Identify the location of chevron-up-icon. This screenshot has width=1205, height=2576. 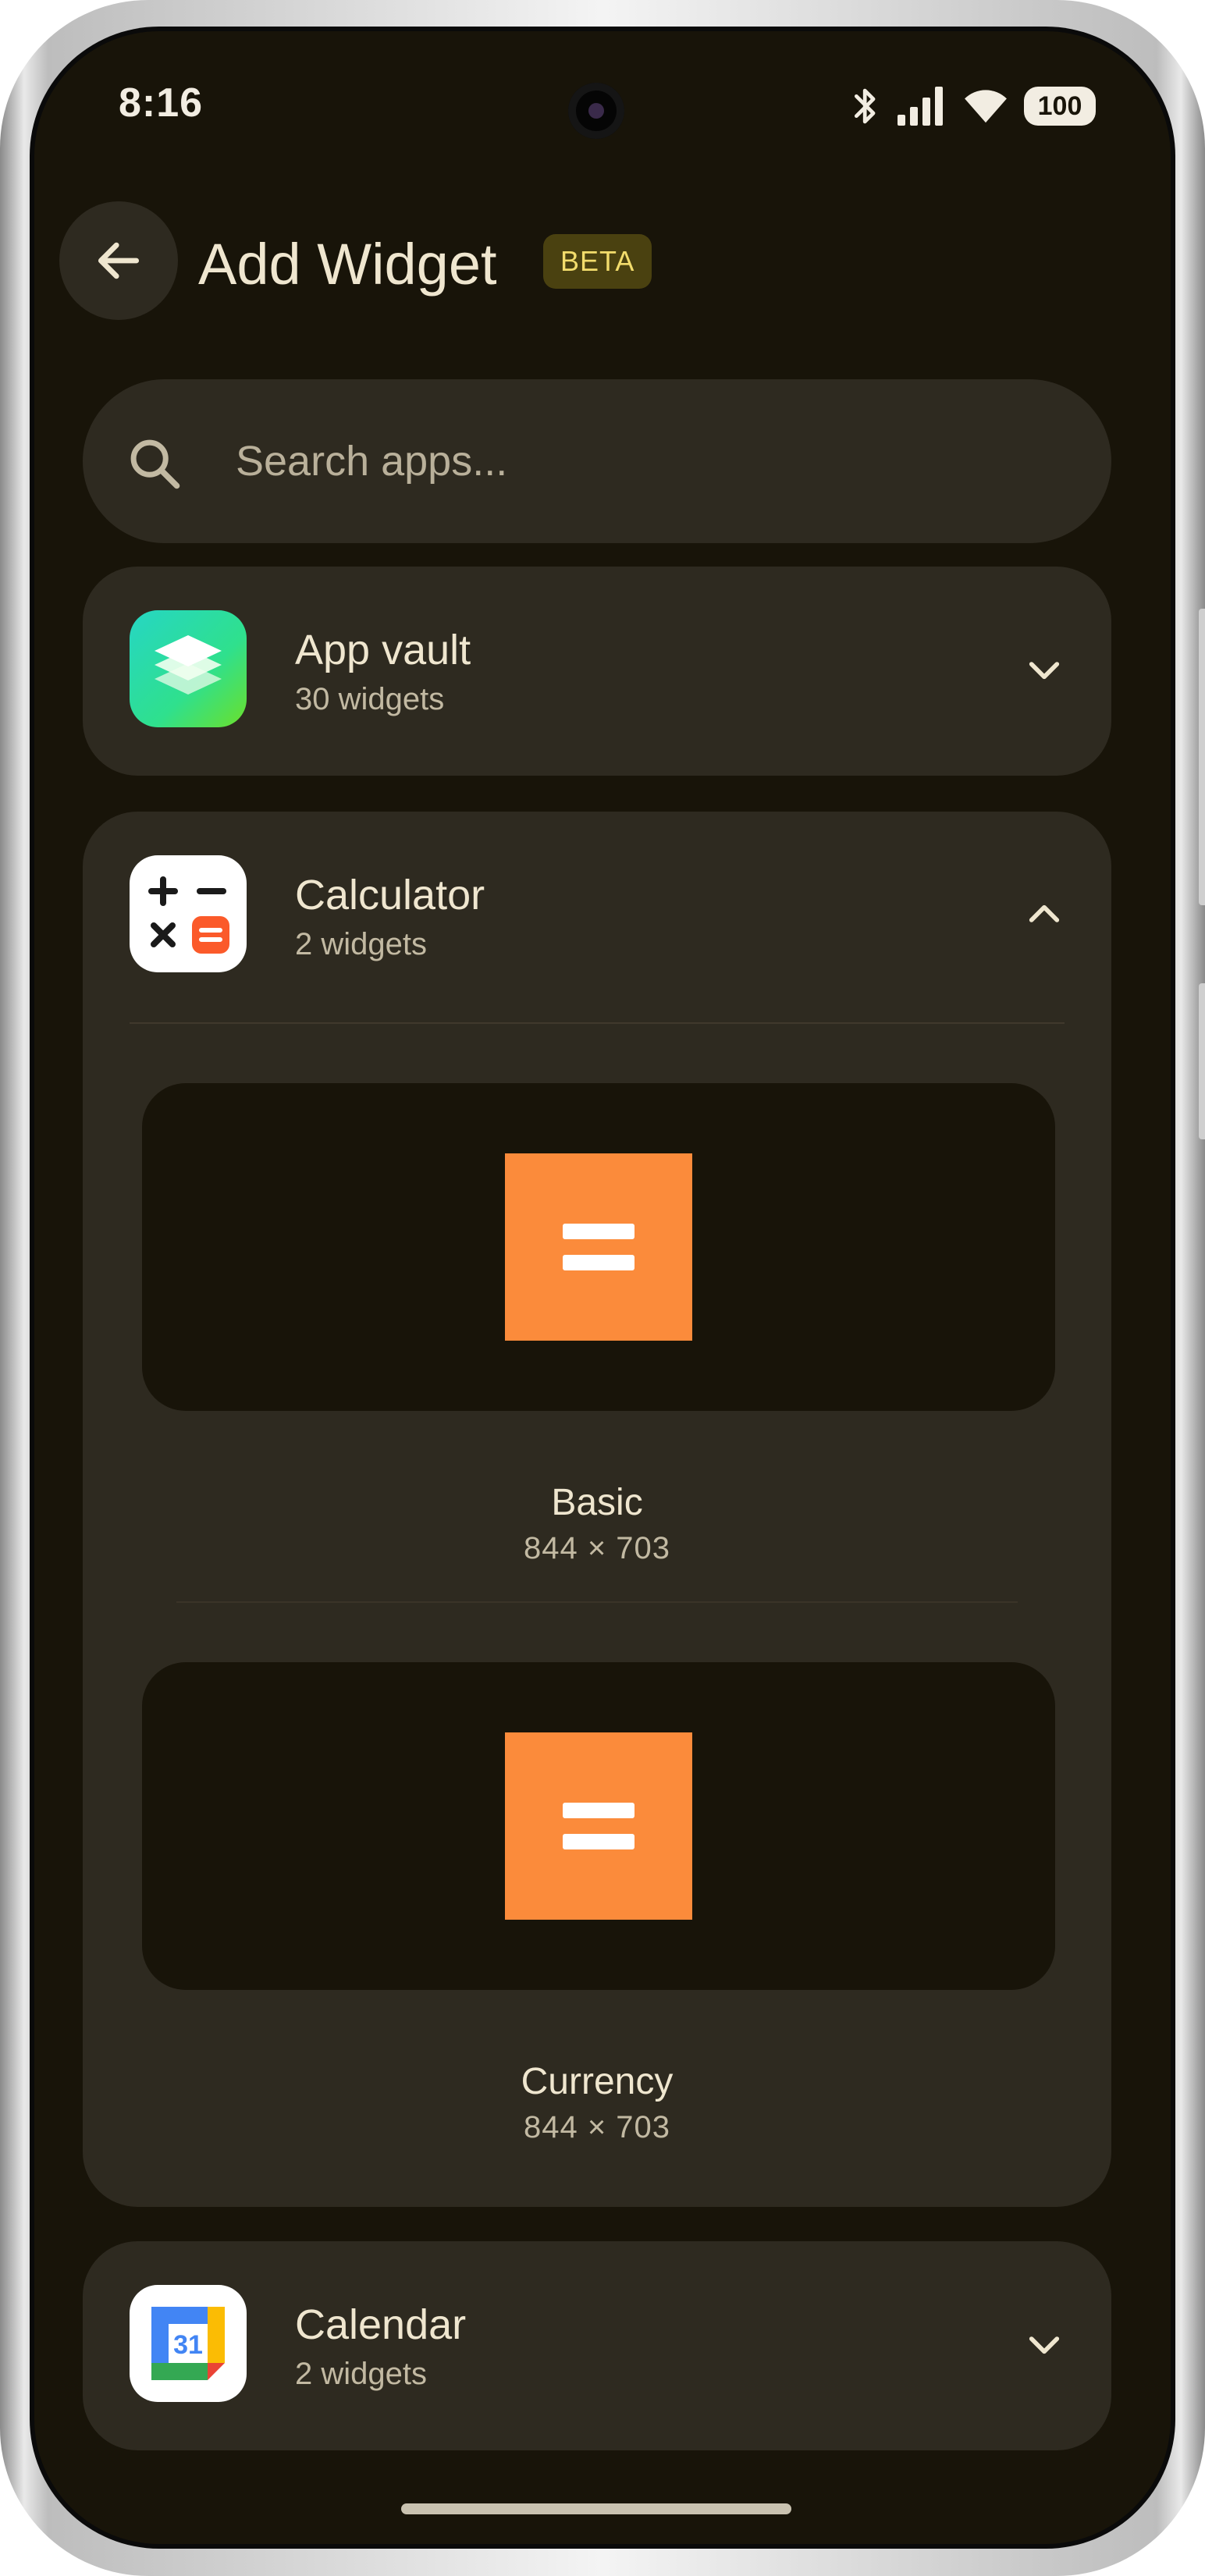
(1044, 914).